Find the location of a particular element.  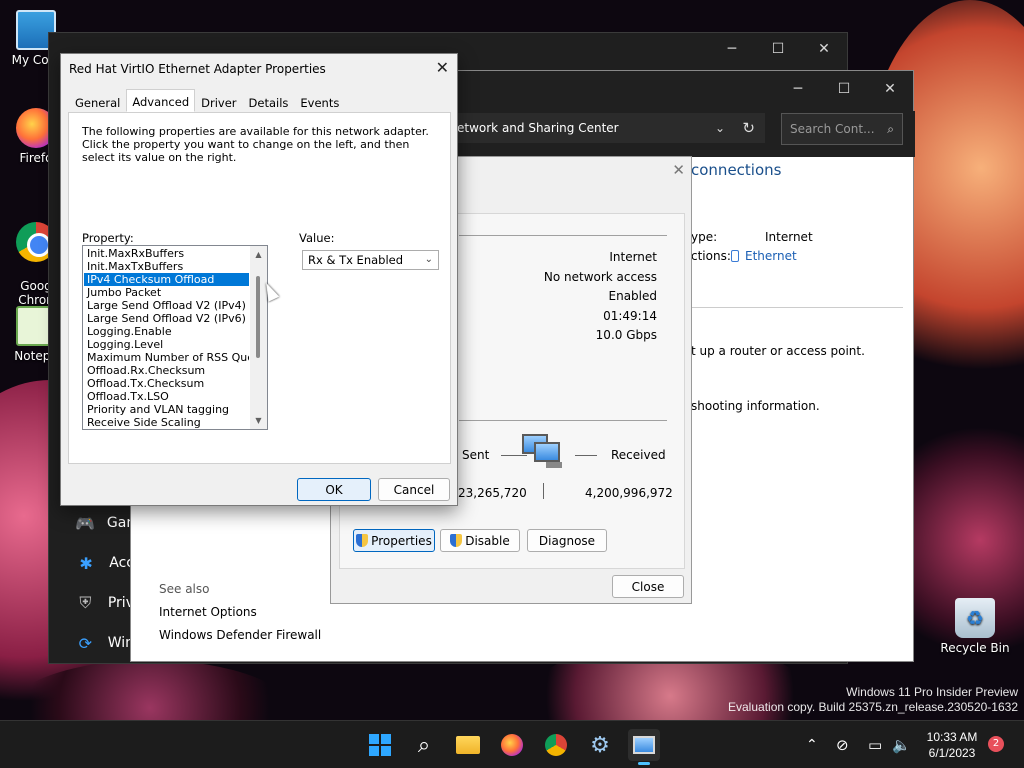

bytes-received-value: 4,200,996,972 is located at coordinates (629, 493).